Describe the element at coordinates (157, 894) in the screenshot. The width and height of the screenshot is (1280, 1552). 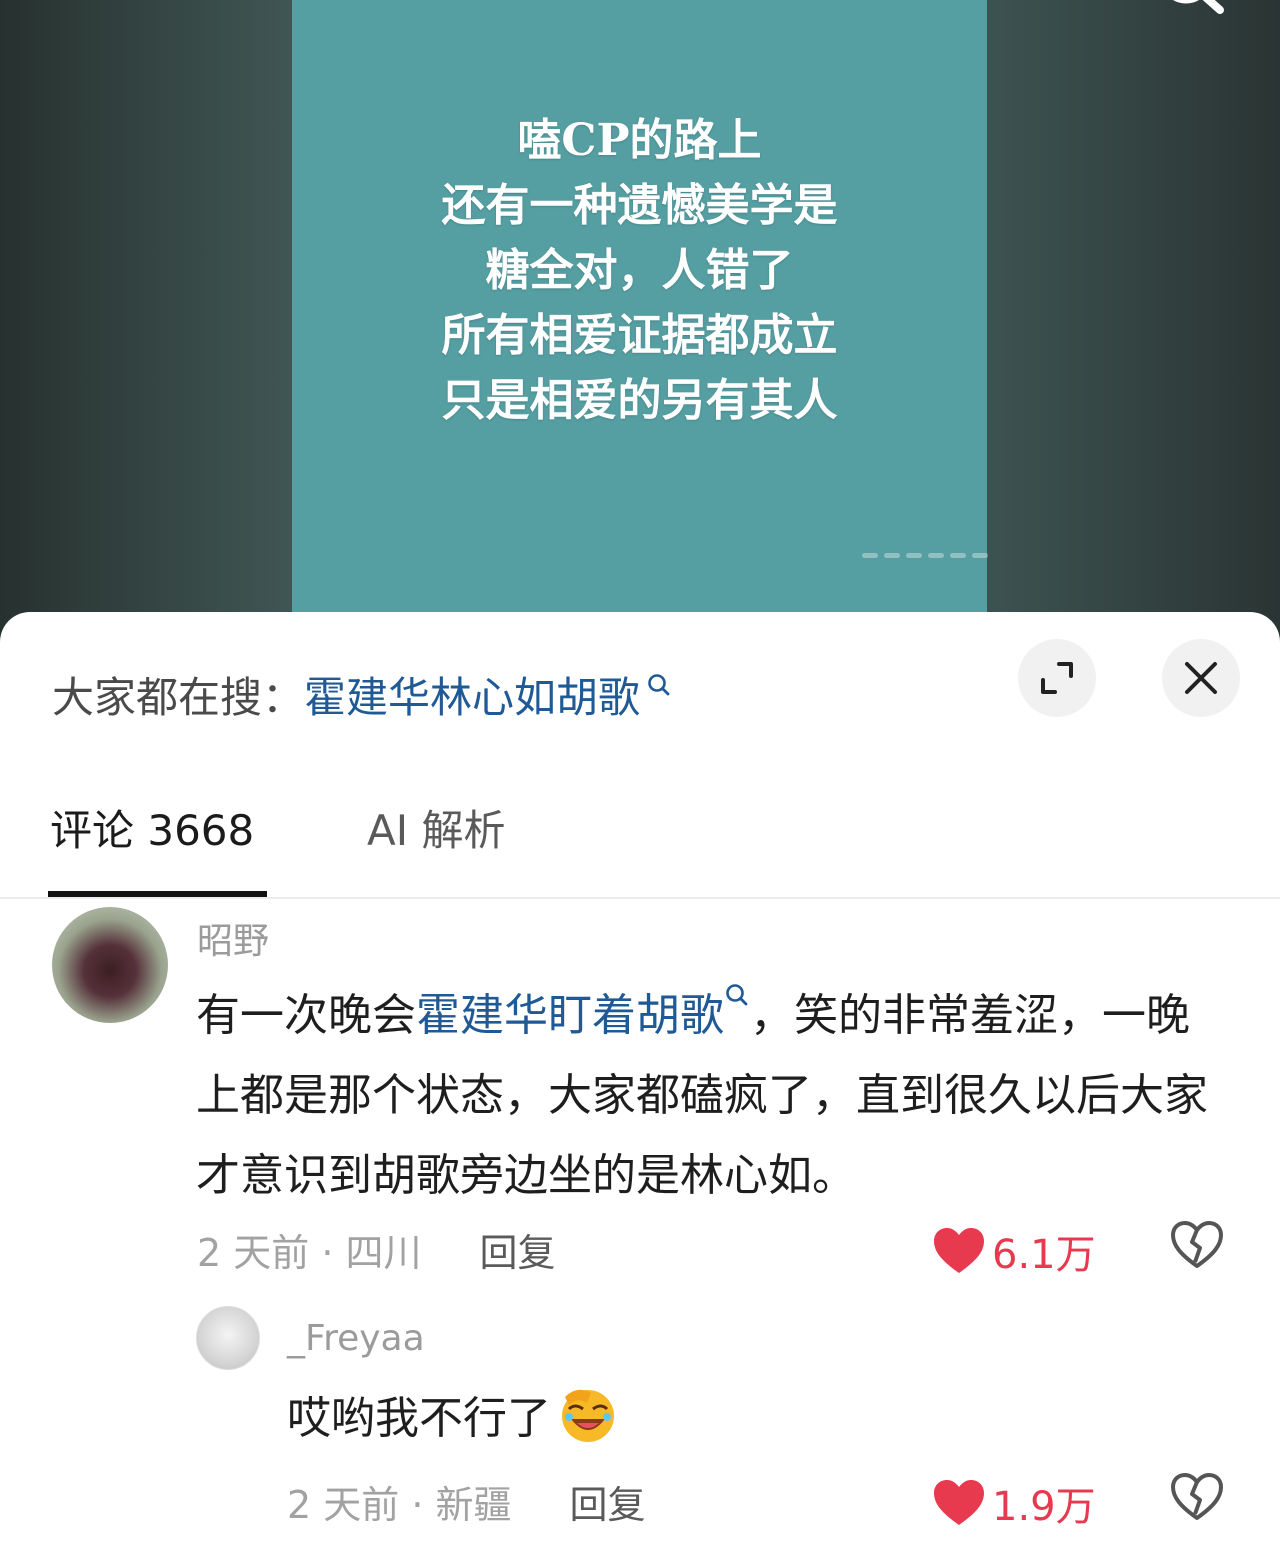
I see `active-tab-indicator` at that location.